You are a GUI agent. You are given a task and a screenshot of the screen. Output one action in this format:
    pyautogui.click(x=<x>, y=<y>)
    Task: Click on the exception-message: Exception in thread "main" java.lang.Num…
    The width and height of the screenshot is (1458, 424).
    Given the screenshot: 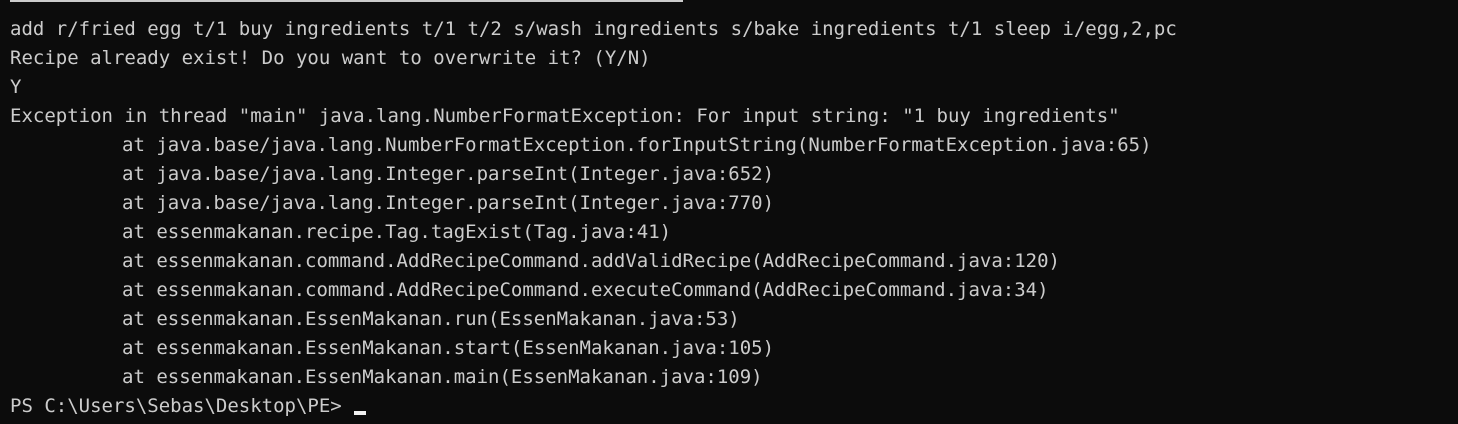 What is the action you would take?
    pyautogui.click(x=565, y=116)
    